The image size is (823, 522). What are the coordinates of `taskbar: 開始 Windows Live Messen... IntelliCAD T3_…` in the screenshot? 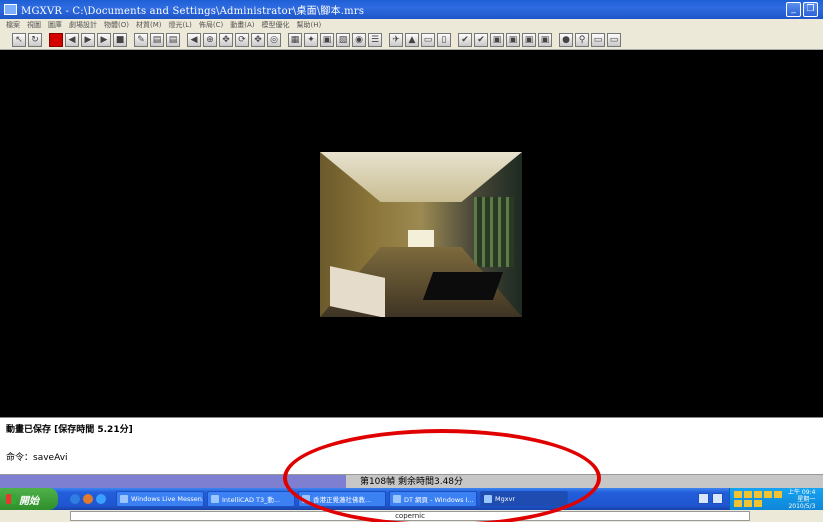 It's located at (411, 499).